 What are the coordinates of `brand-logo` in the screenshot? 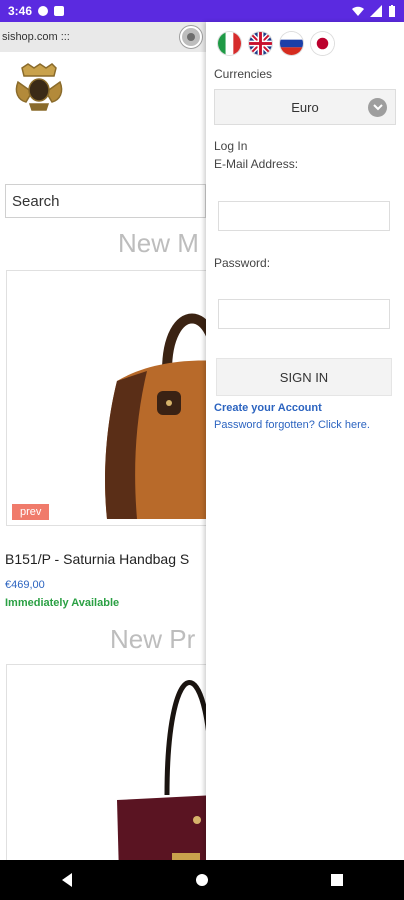 It's located at (39, 90).